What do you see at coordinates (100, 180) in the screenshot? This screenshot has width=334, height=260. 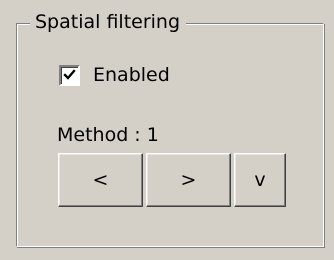 I see `previous-method-button: <` at bounding box center [100, 180].